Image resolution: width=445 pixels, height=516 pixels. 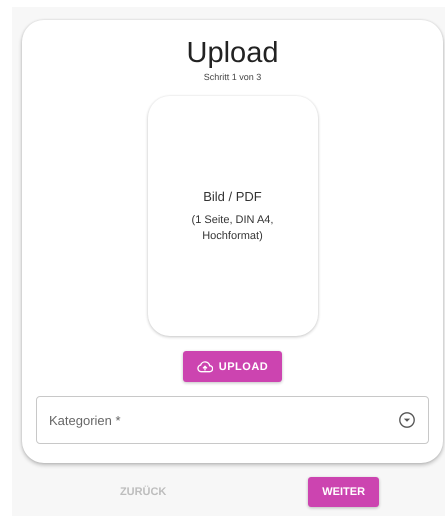 I want to click on step-indicator: Schritt 1 von 3, so click(x=233, y=77).